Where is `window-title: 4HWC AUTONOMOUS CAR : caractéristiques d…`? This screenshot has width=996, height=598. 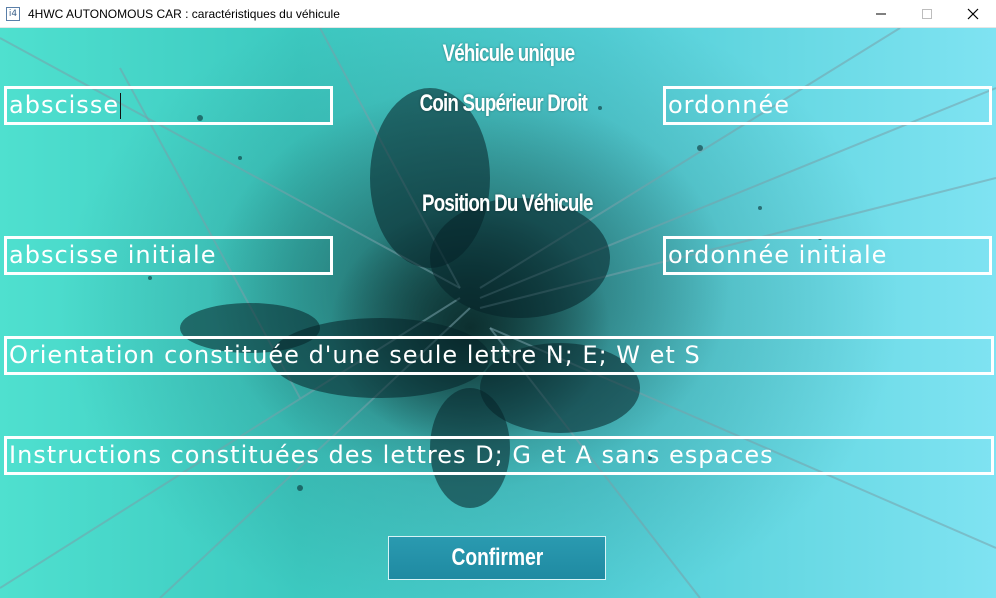
window-title: 4HWC AUTONOMOUS CAR : caractéristiques d… is located at coordinates (184, 13).